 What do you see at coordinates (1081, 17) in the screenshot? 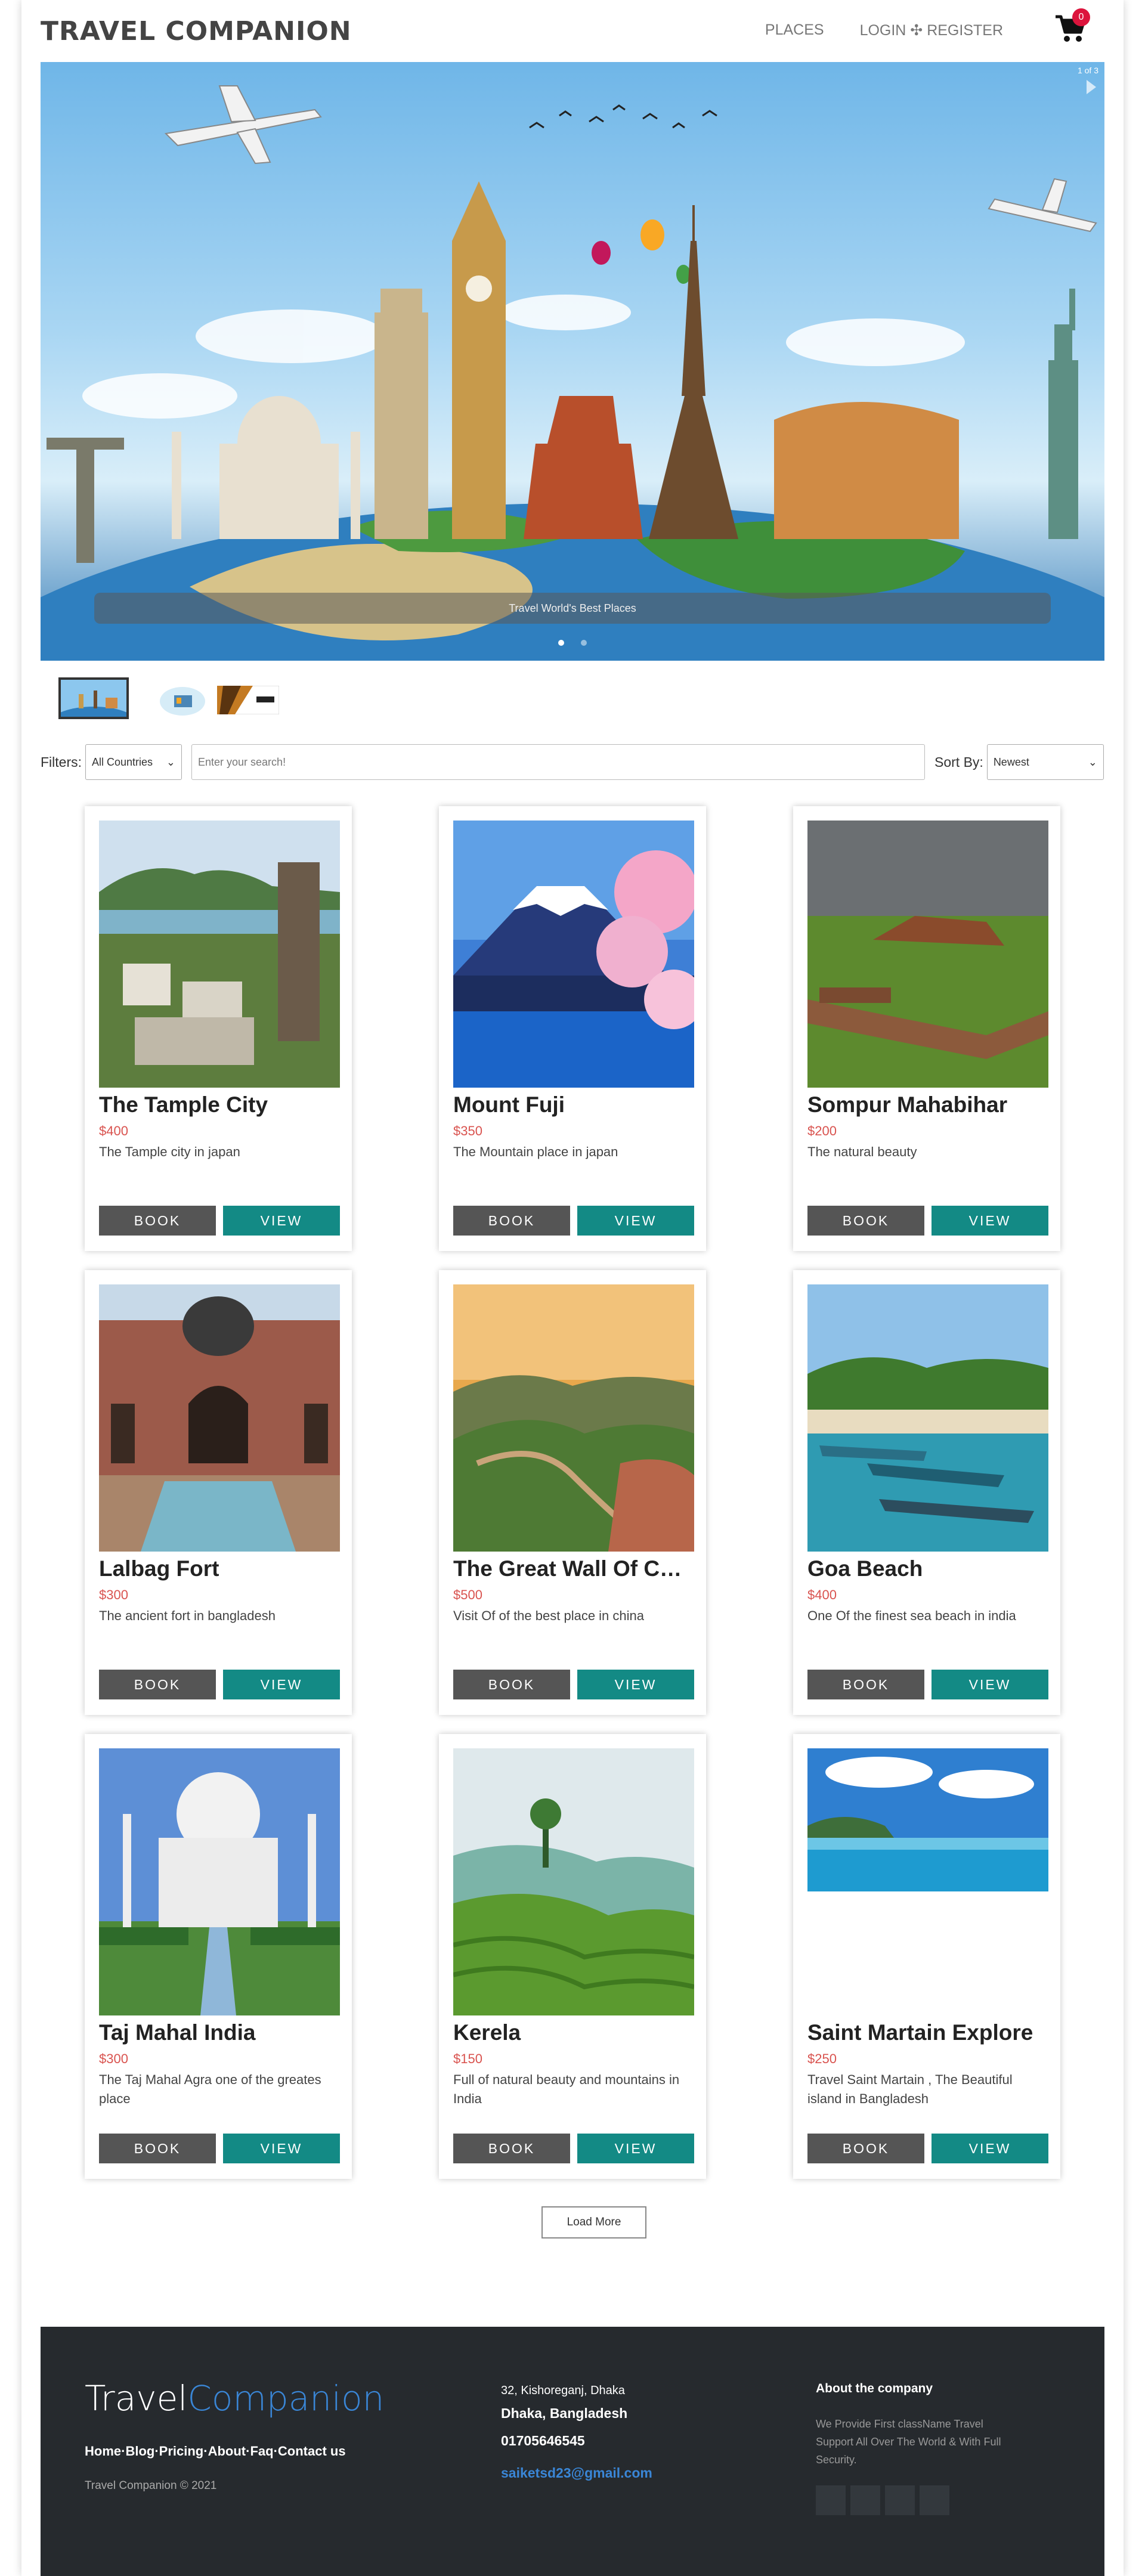
I see `cart-count-badge: 0` at bounding box center [1081, 17].